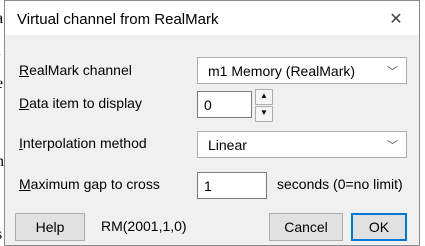 The image size is (425, 246). I want to click on data-item-input: 0, so click(224, 104).